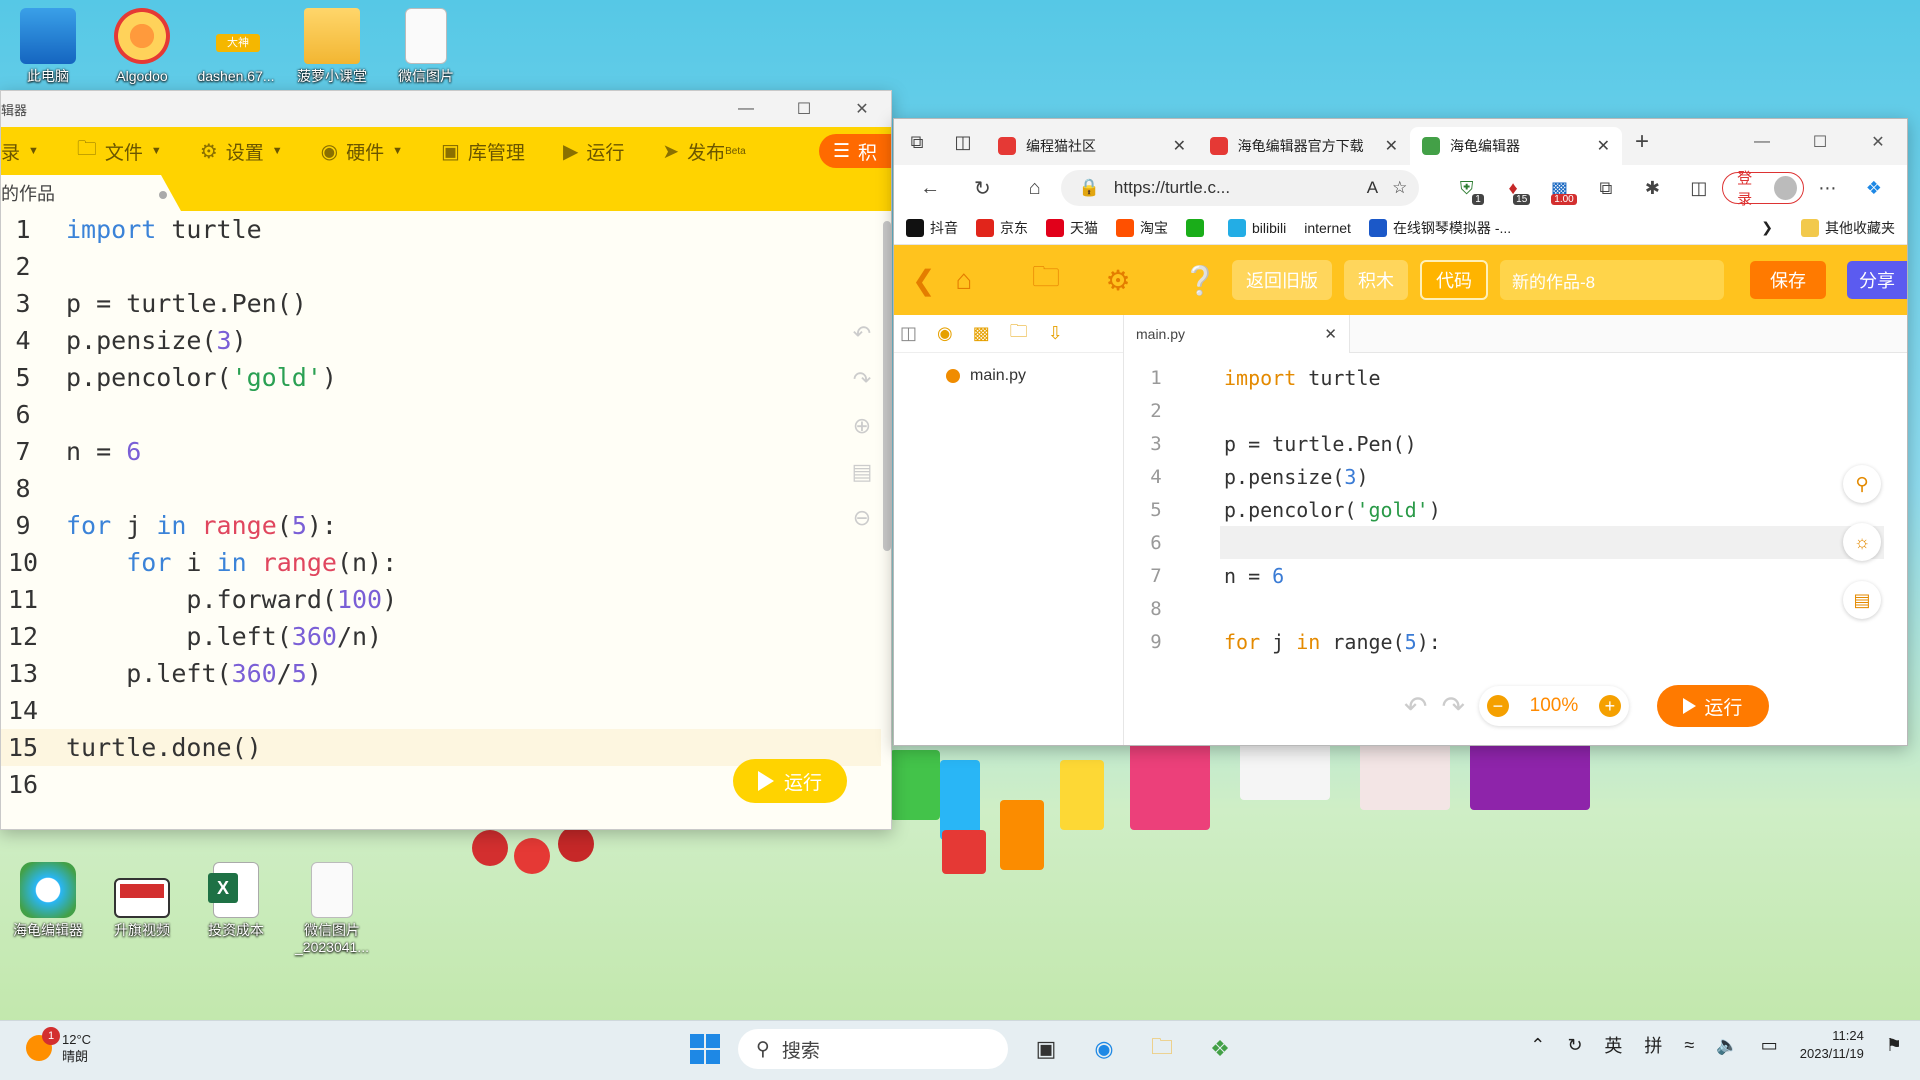 This screenshot has height=1080, width=1920. Describe the element at coordinates (1008, 376) in the screenshot. I see `file-item-main-py: main.py` at that location.